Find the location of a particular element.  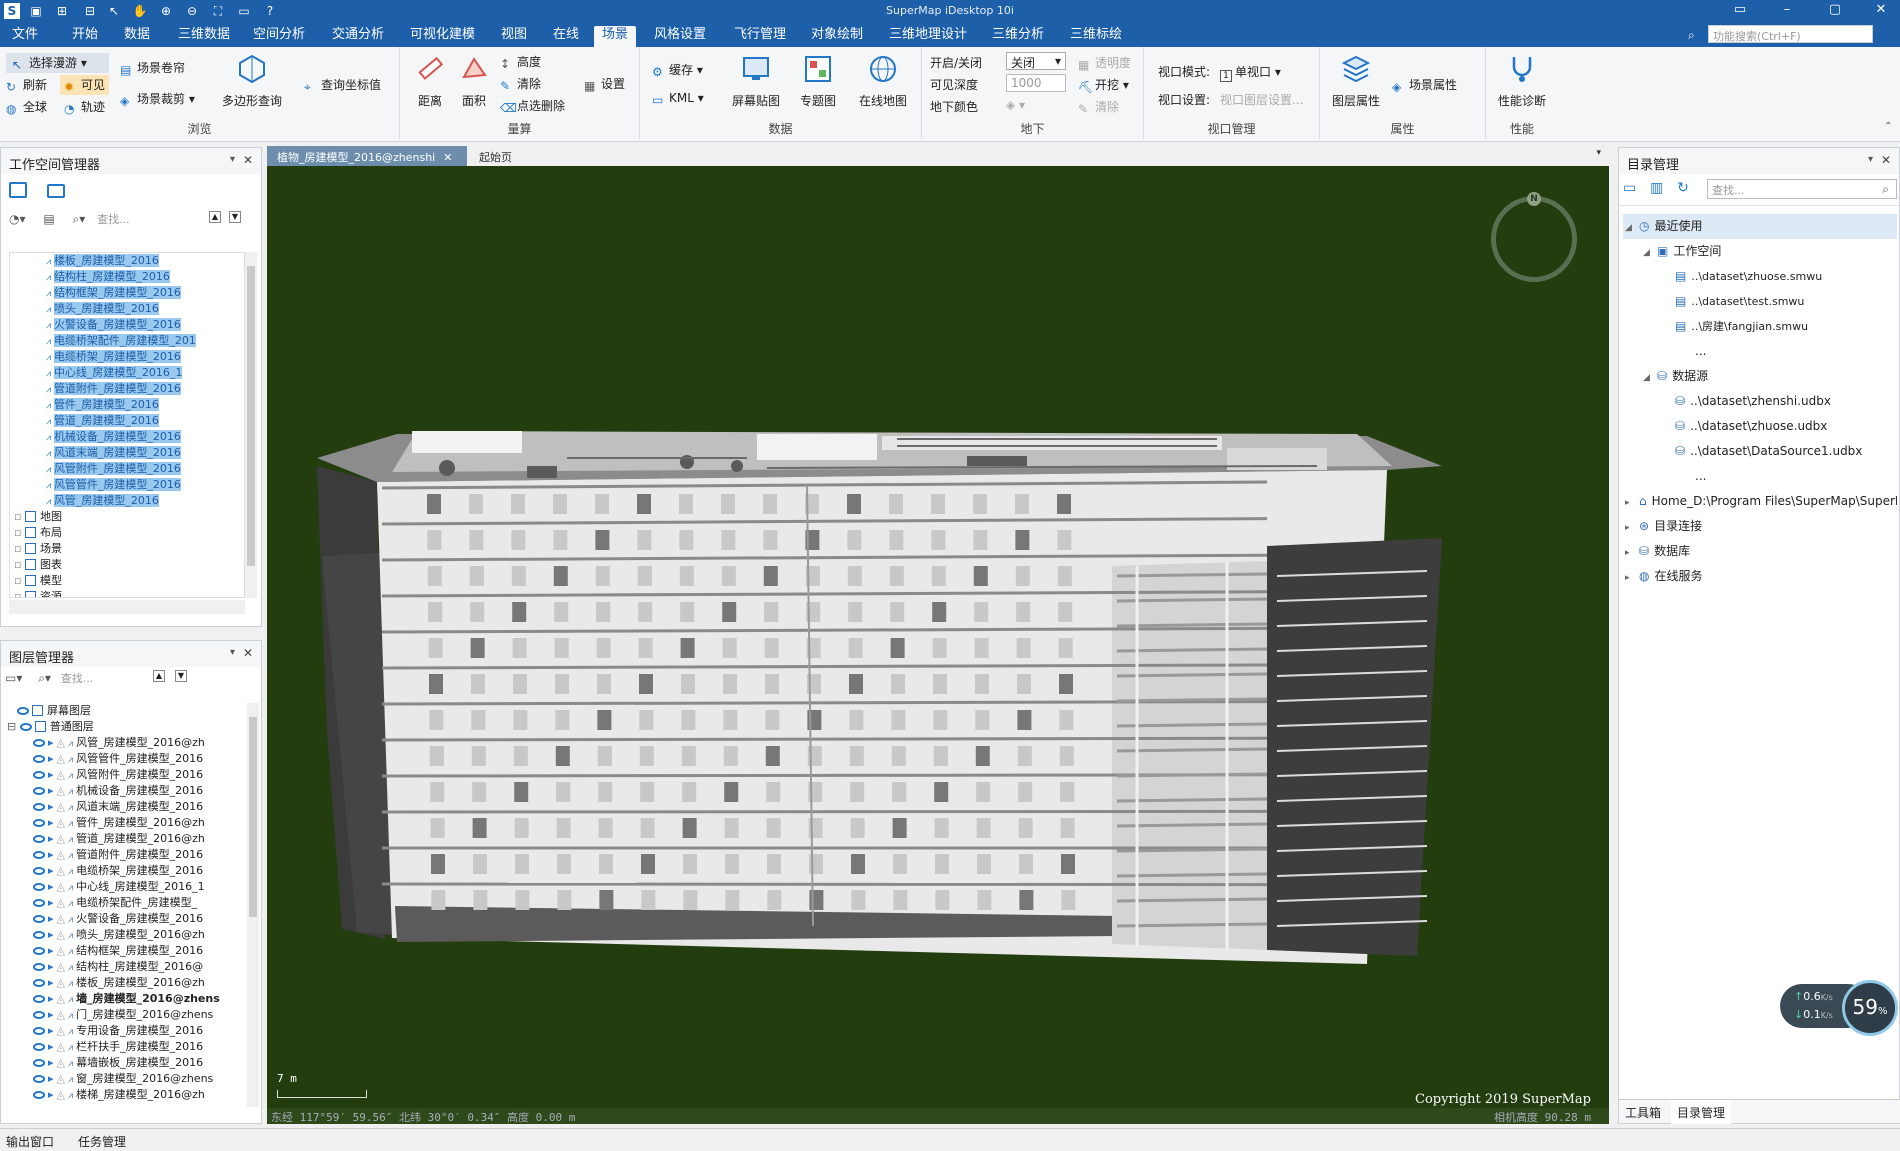

menu-3d-geo-design: 三维地理设计 is located at coordinates (928, 36).